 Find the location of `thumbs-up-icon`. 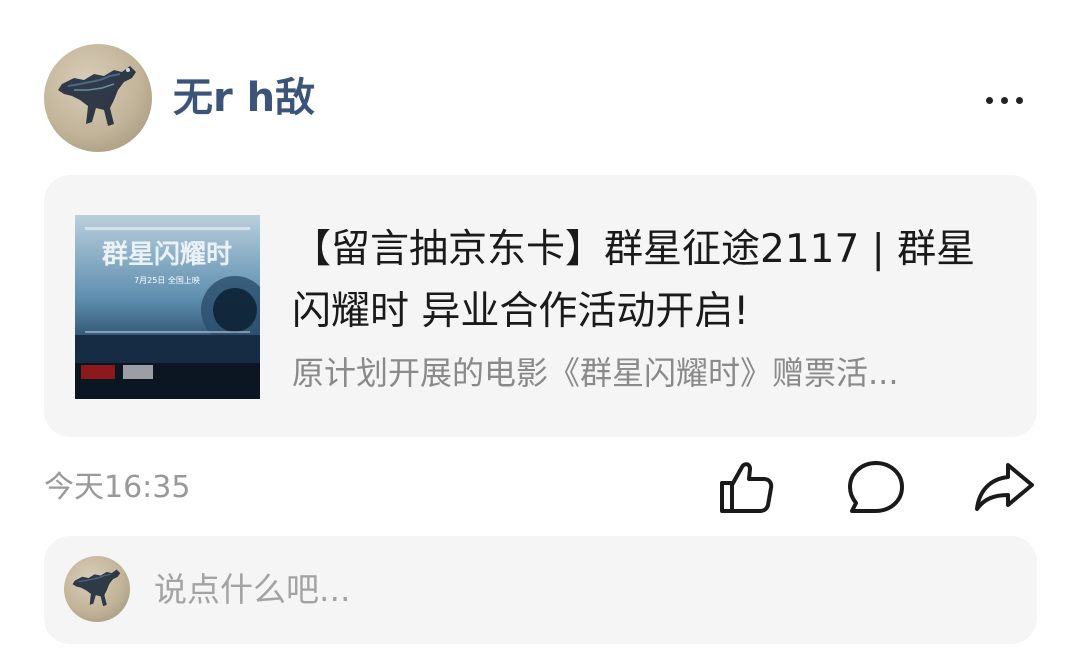

thumbs-up-icon is located at coordinates (747, 487).